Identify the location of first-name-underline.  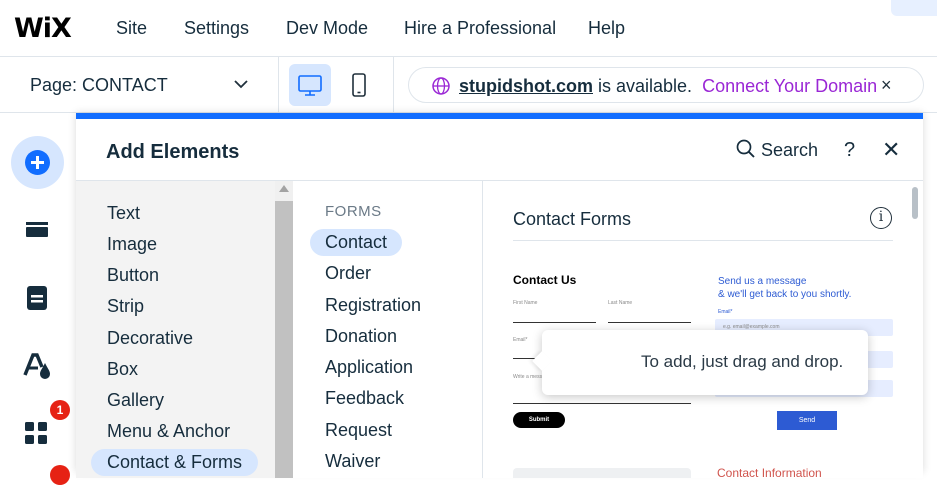
(554, 322).